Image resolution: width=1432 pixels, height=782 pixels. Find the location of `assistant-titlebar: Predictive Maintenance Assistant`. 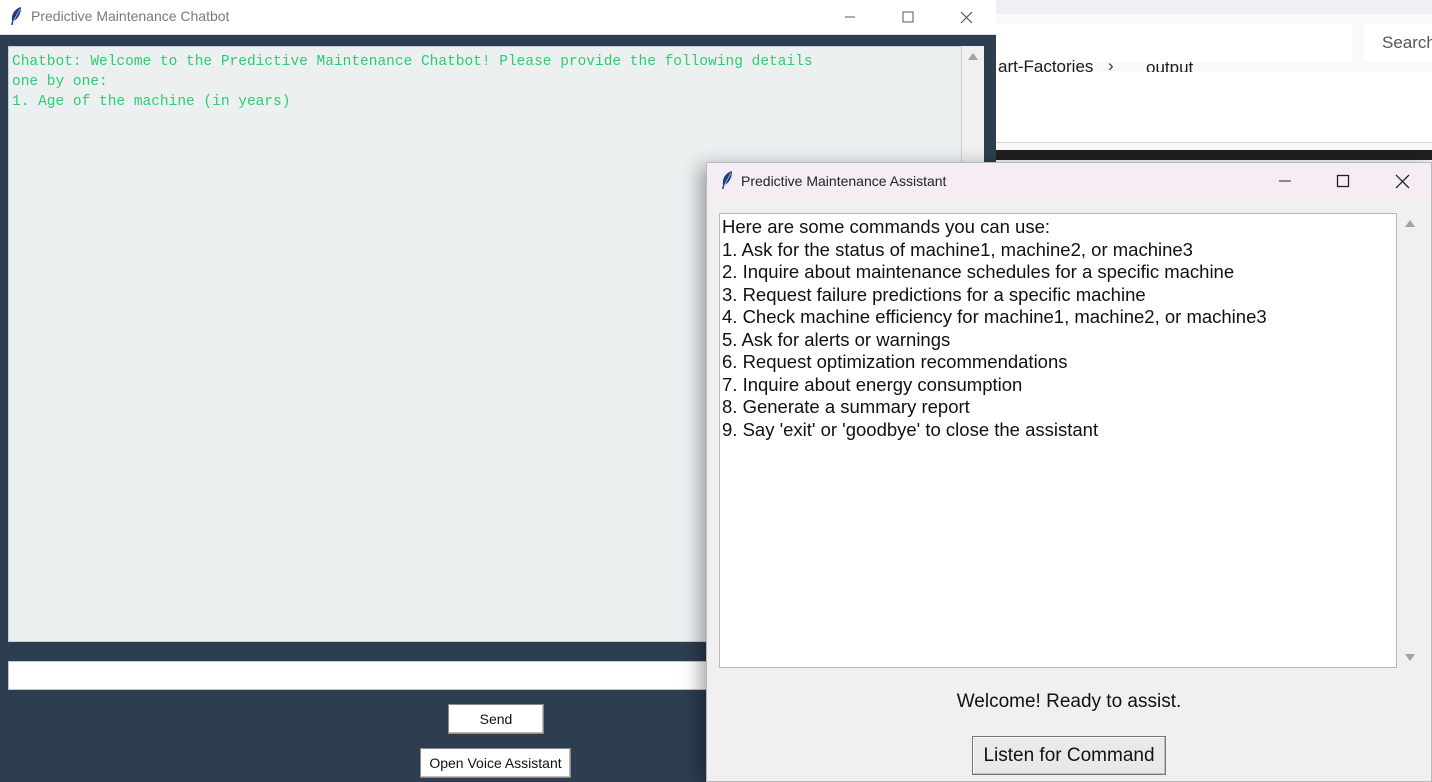

assistant-titlebar: Predictive Maintenance Assistant is located at coordinates (1069, 181).